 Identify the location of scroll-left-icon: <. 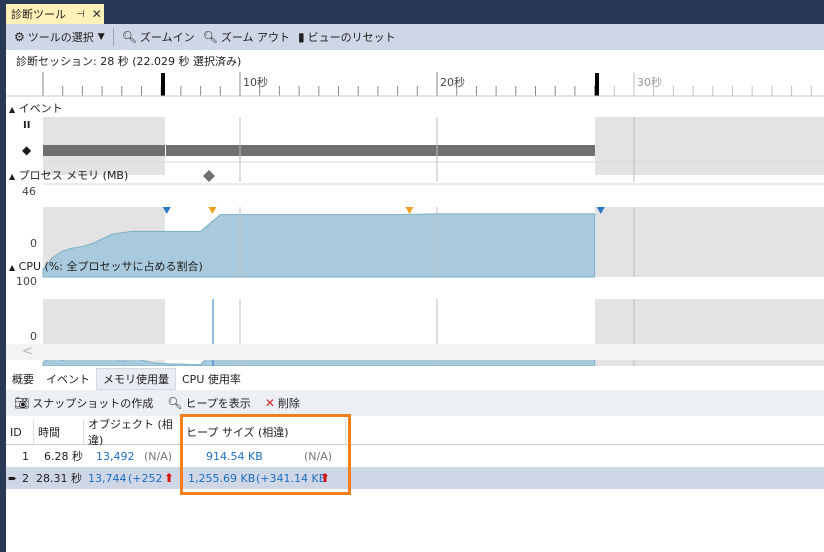
(27, 351).